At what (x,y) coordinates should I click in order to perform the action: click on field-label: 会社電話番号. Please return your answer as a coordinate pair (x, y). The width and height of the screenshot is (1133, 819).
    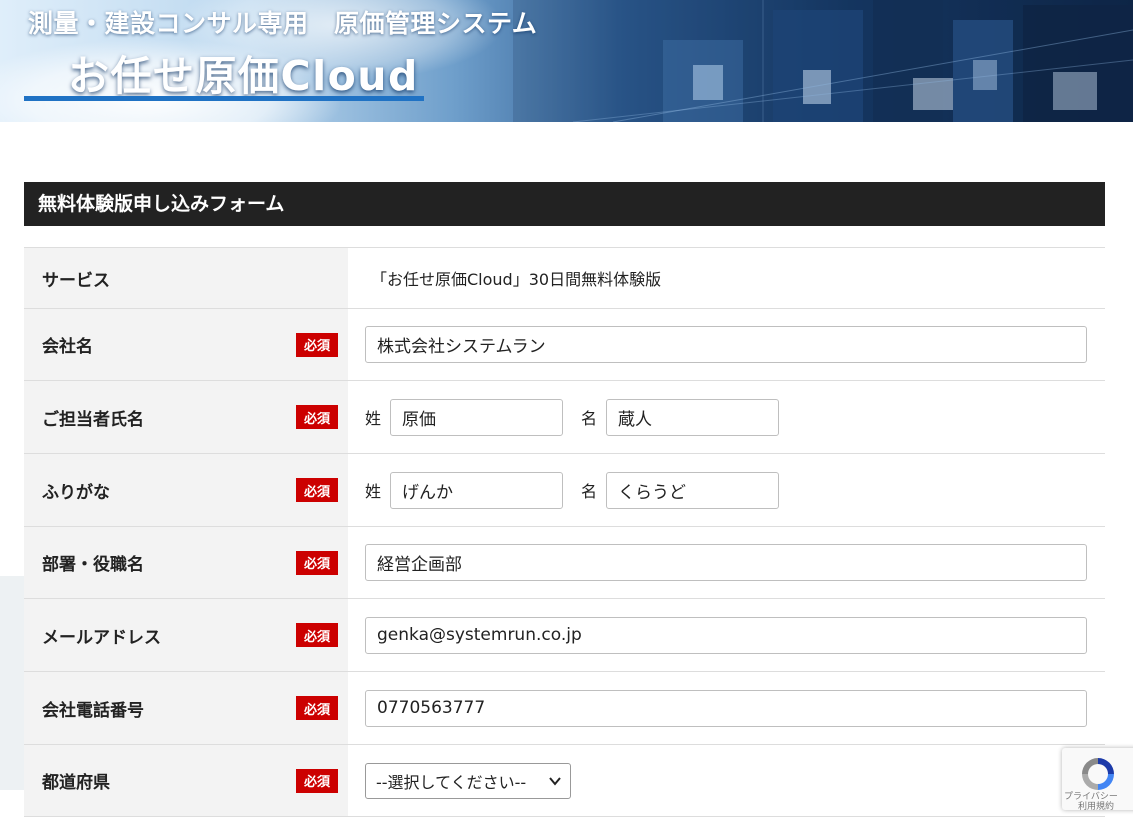
    Looking at the image, I should click on (93, 710).